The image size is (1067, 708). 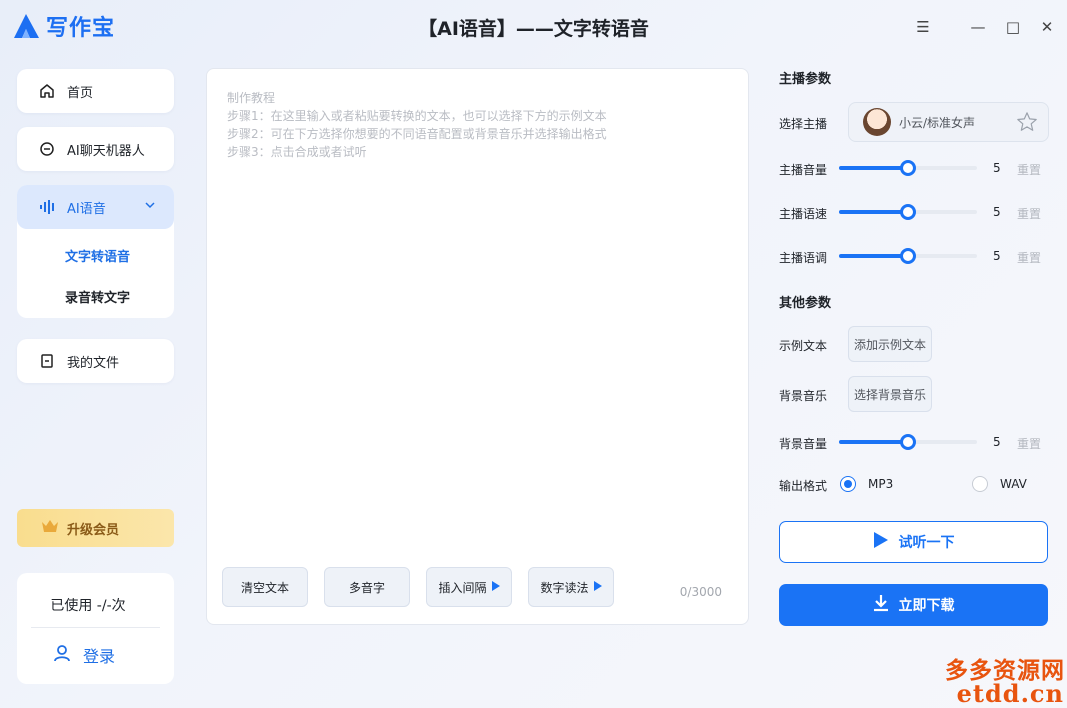 I want to click on speed-slider, so click(x=908, y=212).